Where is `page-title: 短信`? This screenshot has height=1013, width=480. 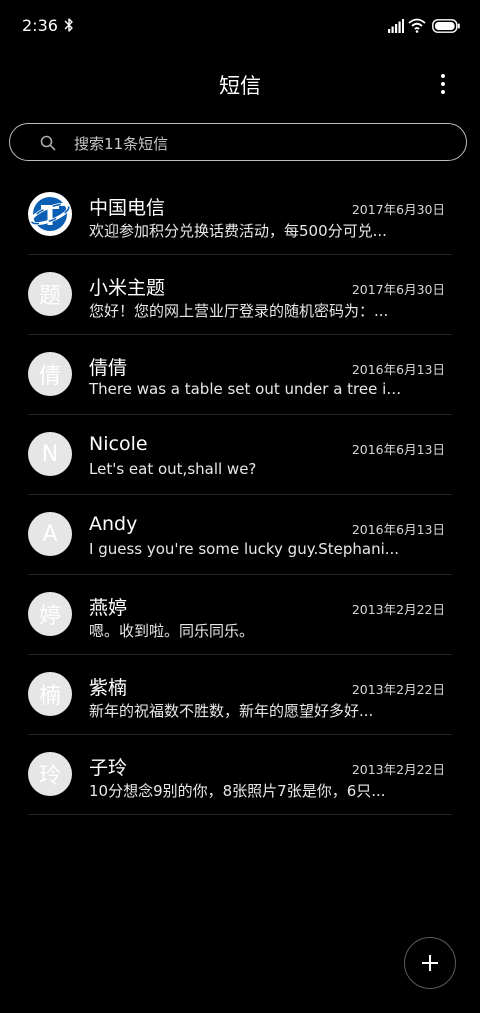
page-title: 短信 is located at coordinates (240, 86).